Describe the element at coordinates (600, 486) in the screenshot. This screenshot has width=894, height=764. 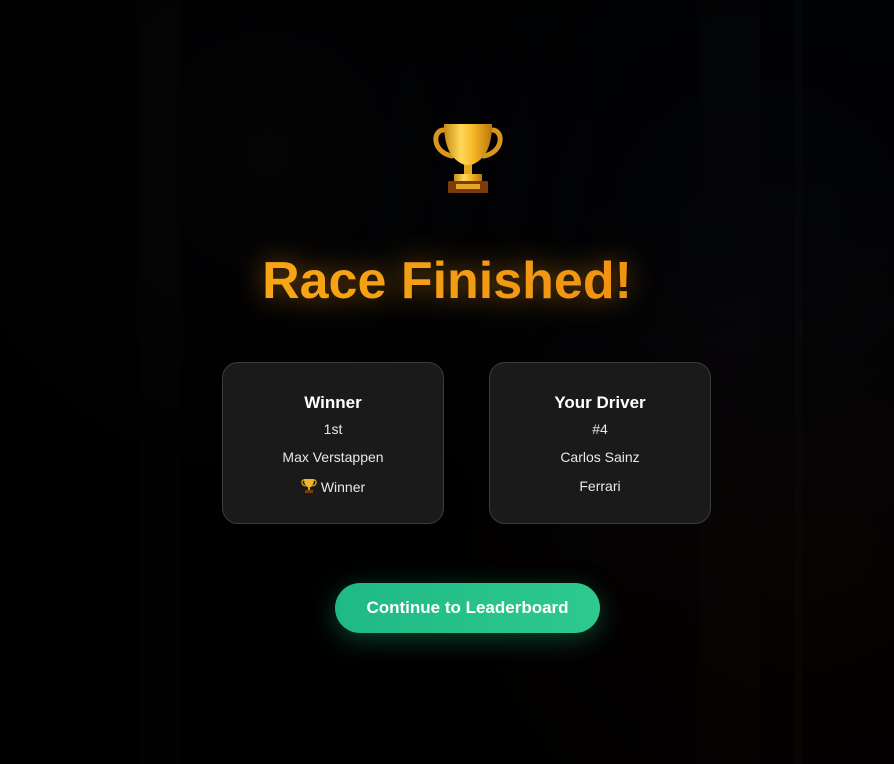
I see `driver-team: Ferrari` at that location.